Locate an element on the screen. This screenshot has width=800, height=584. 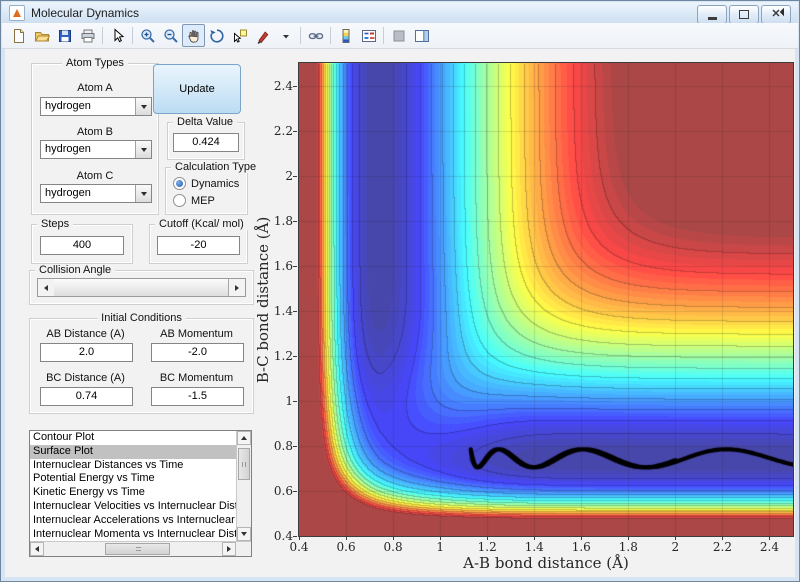
zoom-out-icon is located at coordinates (170, 35).